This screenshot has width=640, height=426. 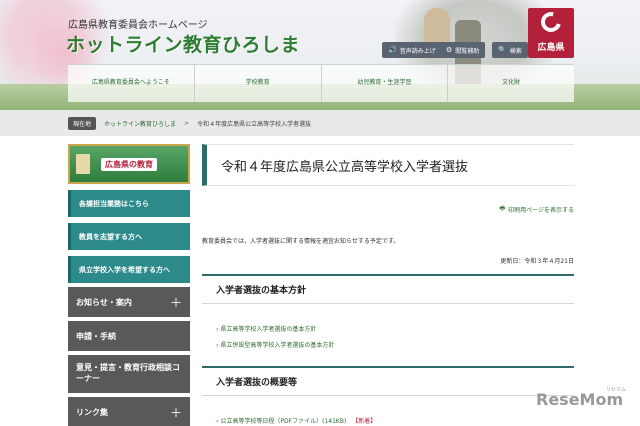 What do you see at coordinates (104, 302) in the screenshot?
I see `sidebar-item-notices-label: お知らせ・案内` at bounding box center [104, 302].